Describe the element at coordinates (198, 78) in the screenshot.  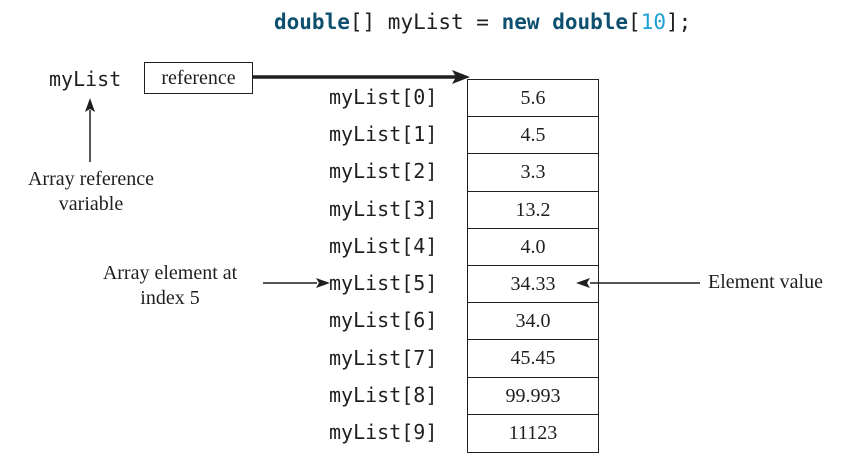
I see `reference-box: reference` at that location.